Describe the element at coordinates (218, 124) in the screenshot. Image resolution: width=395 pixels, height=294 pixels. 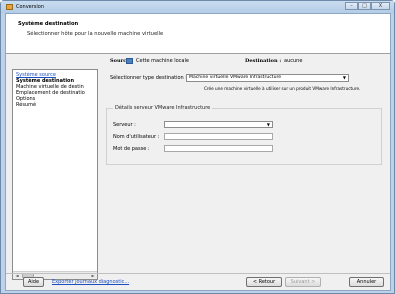
I see `server-combobox: ▼` at that location.